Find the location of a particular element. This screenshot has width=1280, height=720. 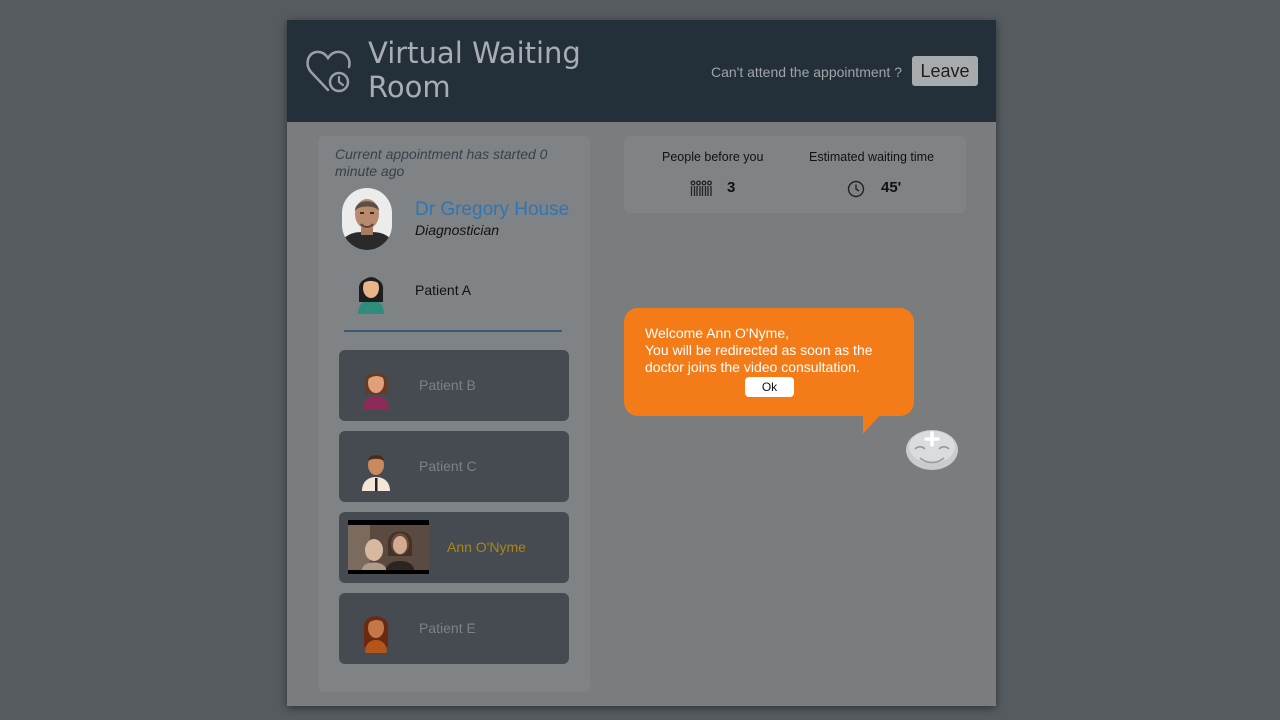

cant-attend-text: Can't attend the appointment ? is located at coordinates (806, 72).